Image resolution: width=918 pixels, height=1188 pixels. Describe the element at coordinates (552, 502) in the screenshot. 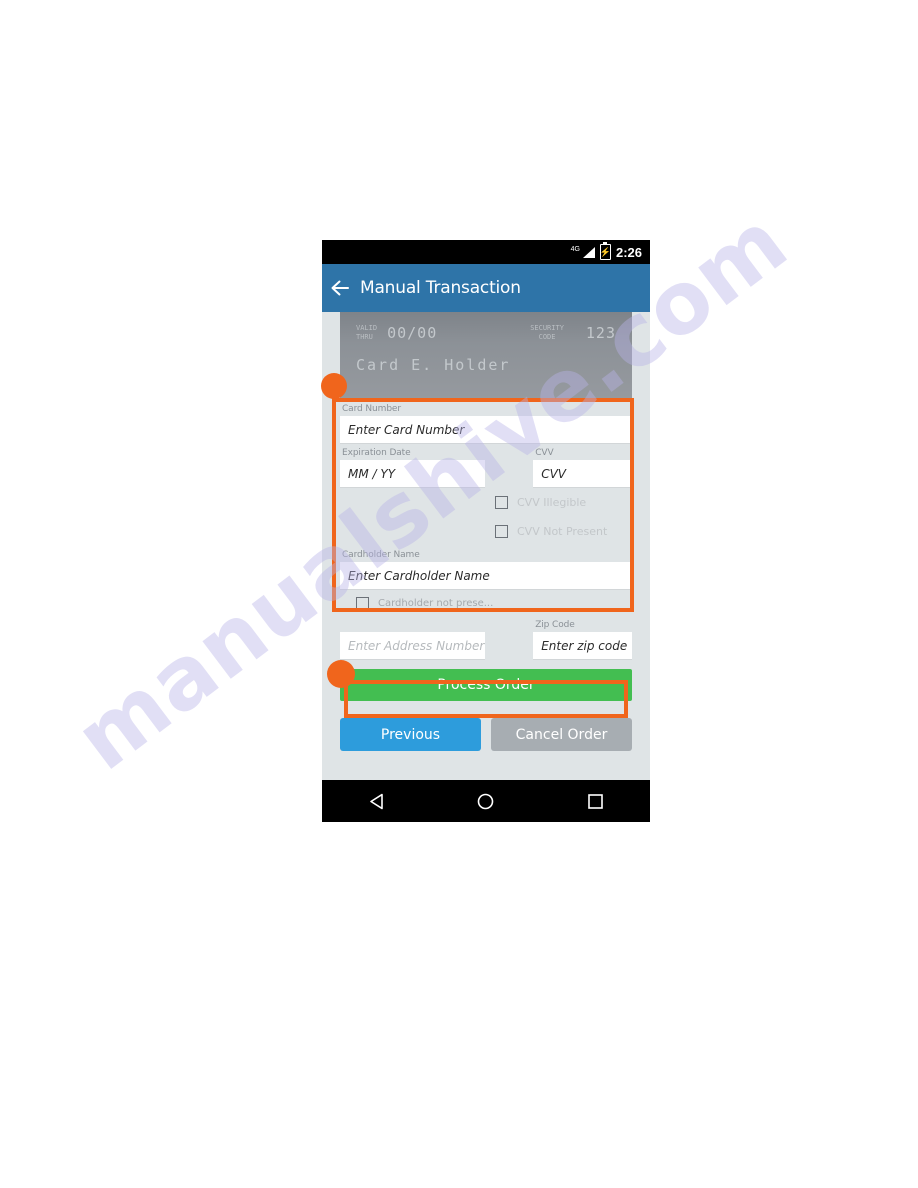

I see `cvv-illegible-label: CVV Illegible` at that location.